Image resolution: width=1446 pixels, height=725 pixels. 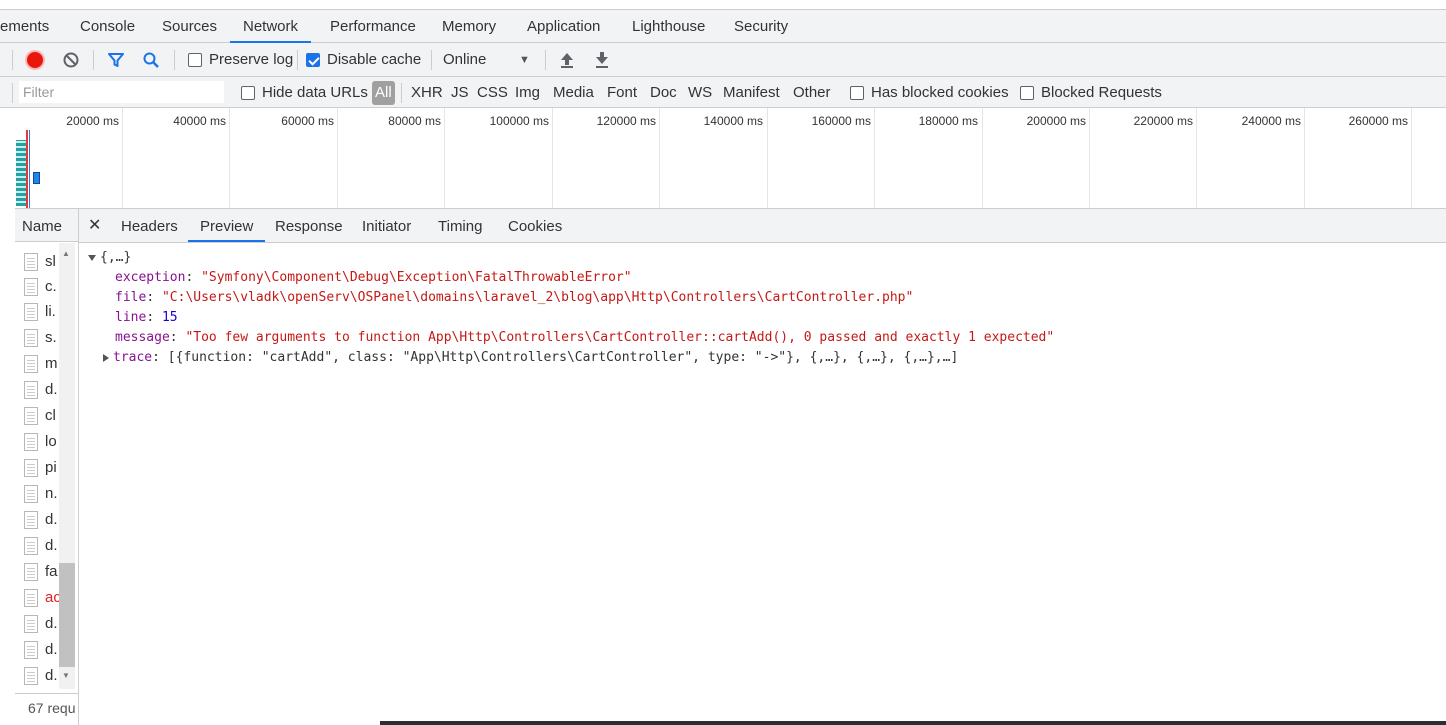 What do you see at coordinates (668, 26) in the screenshot?
I see `tab-lighthouse: Lighthouse` at bounding box center [668, 26].